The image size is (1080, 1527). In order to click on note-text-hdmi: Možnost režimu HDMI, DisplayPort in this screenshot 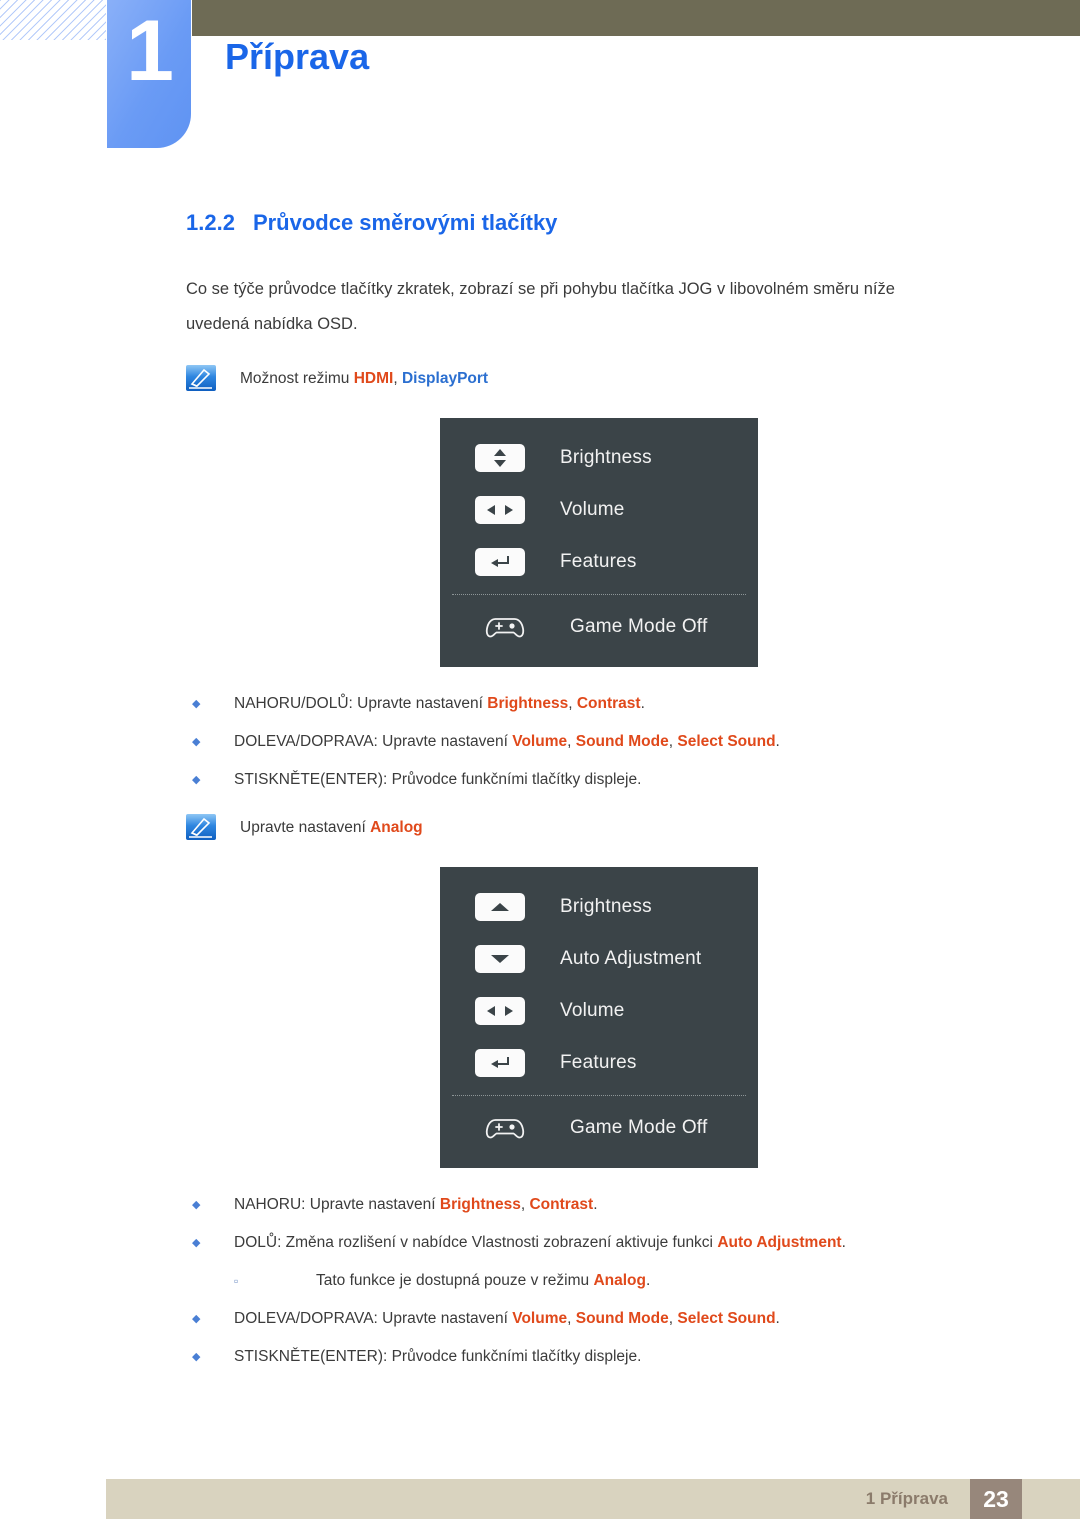, I will do `click(364, 378)`.